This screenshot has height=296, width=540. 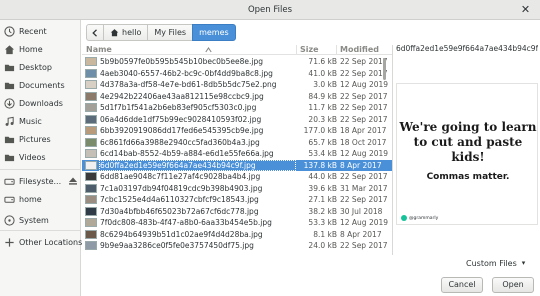 What do you see at coordinates (178, 107) in the screenshot?
I see `file-name: 5d1f7b1f541a2b6eb83ef905cf5303c0.jpg` at bounding box center [178, 107].